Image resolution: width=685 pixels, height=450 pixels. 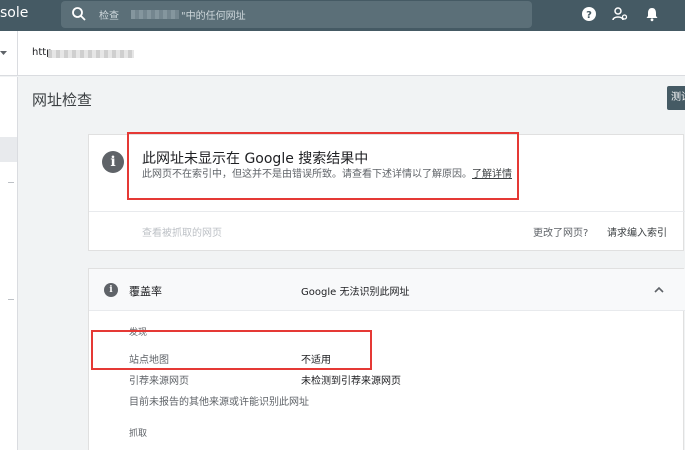 What do you see at coordinates (62, 100) in the screenshot?
I see `page-title: 网址检查` at bounding box center [62, 100].